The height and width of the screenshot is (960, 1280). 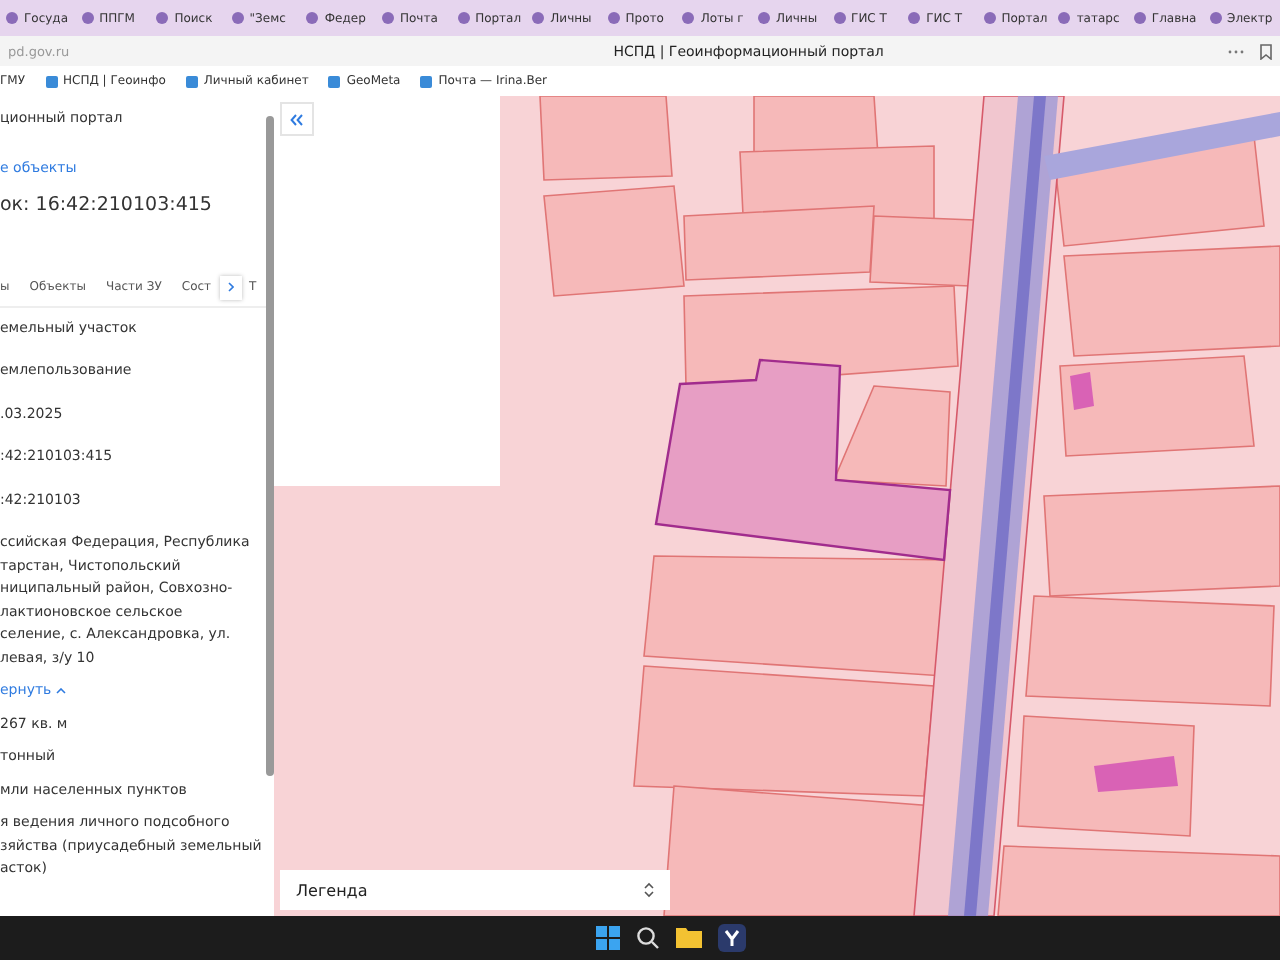 What do you see at coordinates (270, 446) in the screenshot?
I see `scrollbar-thumb` at bounding box center [270, 446].